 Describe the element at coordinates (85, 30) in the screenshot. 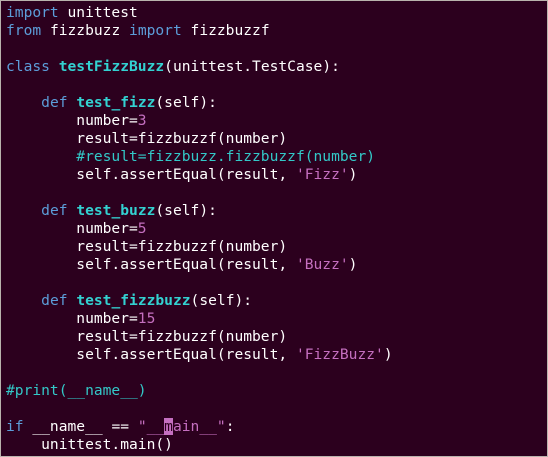

I see `code-token: fizzbuzz` at that location.